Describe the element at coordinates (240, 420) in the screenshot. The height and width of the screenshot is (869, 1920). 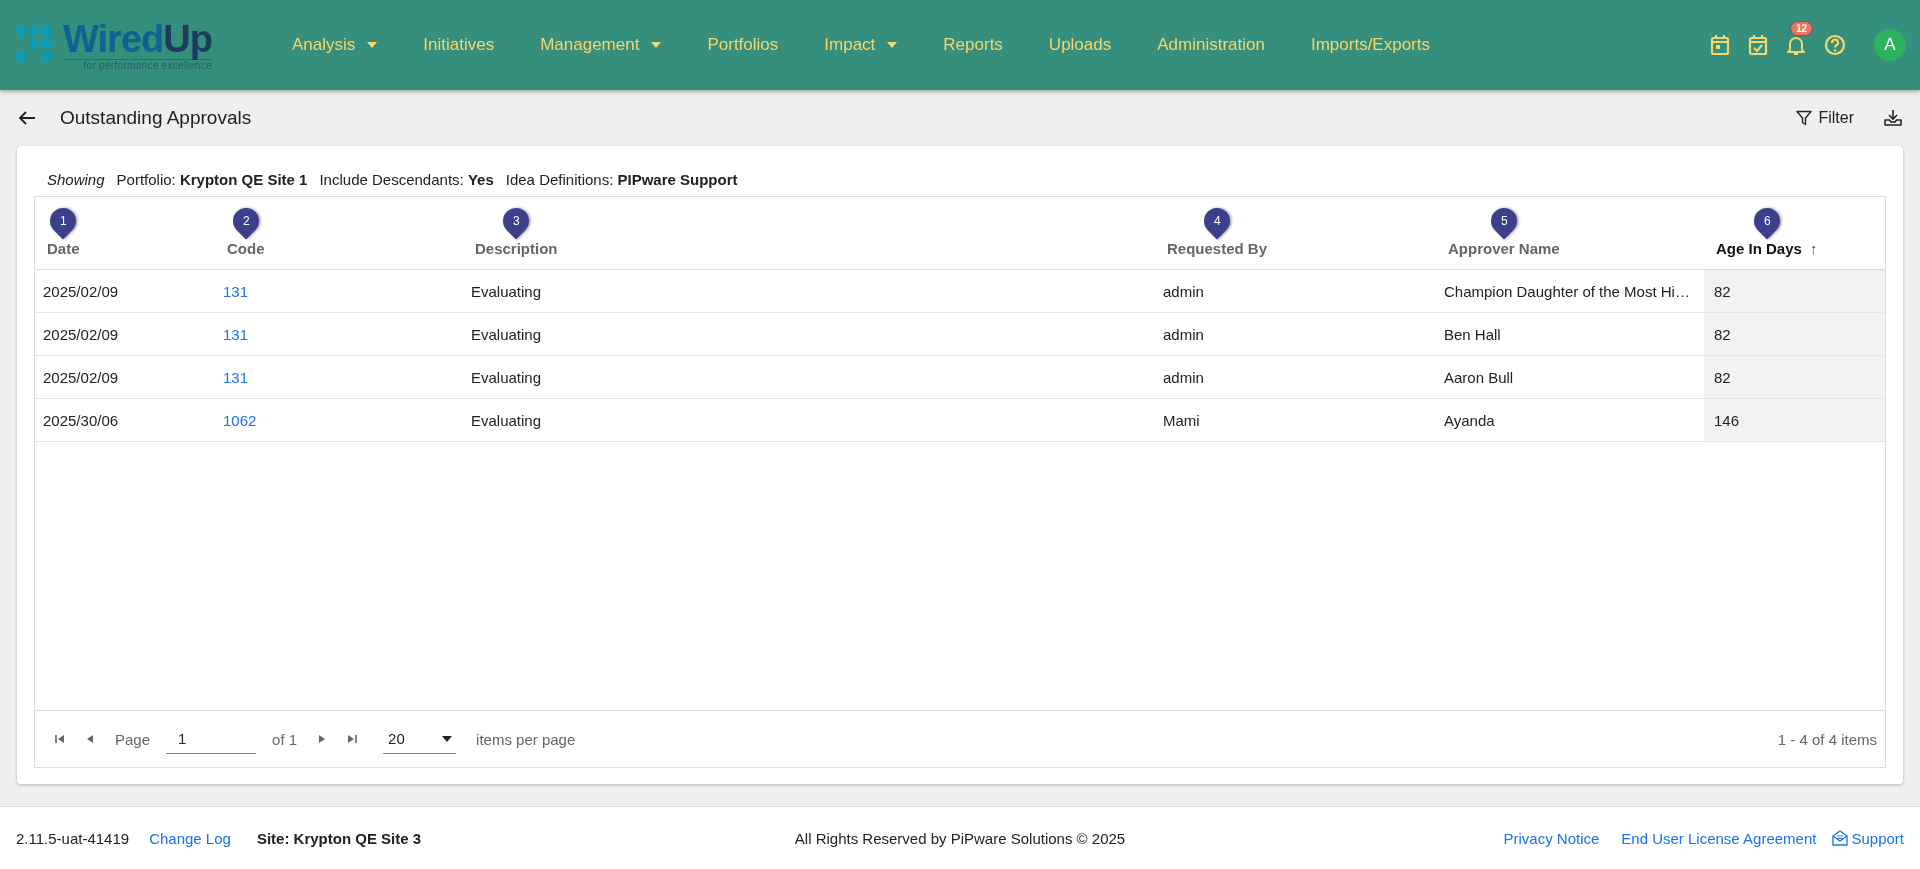
I see `code-link: 1062` at that location.